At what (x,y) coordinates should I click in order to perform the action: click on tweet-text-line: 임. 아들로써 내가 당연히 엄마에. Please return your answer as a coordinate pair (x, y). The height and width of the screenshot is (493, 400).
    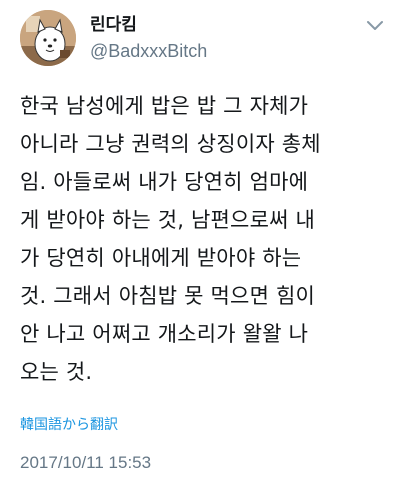
    Looking at the image, I should click on (164, 182).